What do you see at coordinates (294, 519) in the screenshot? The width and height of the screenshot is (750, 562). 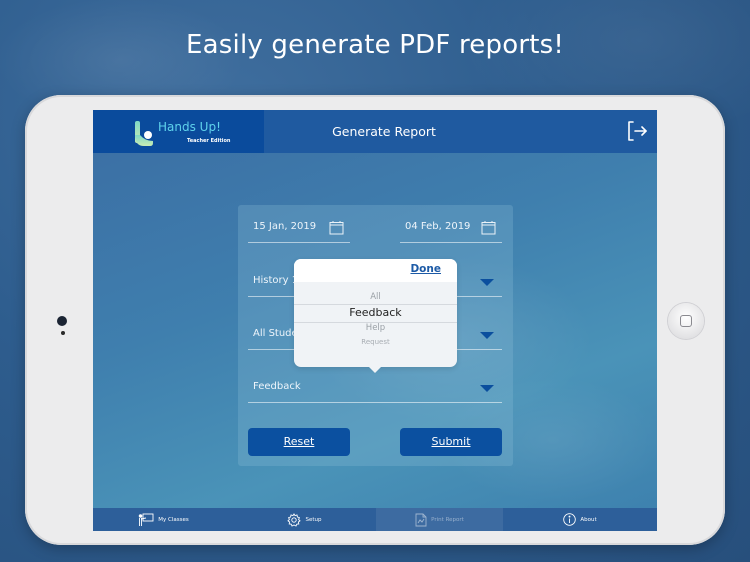 I see `gear-icon` at bounding box center [294, 519].